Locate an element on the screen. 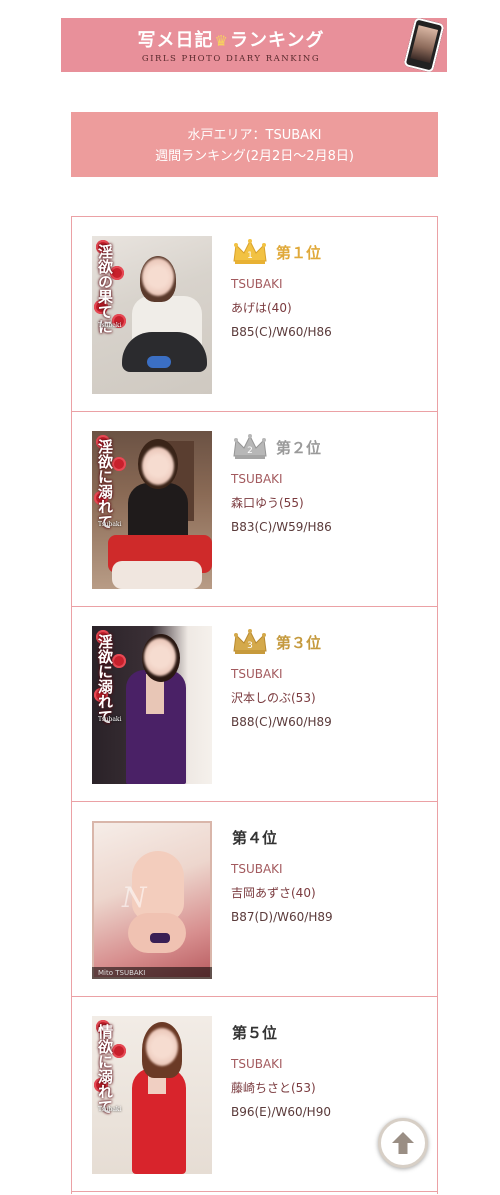 This screenshot has width=500, height=1195. girl-meta: TSUBAKI 森口ゆう(55) B83(C)/W59/H86 is located at coordinates (281, 503).